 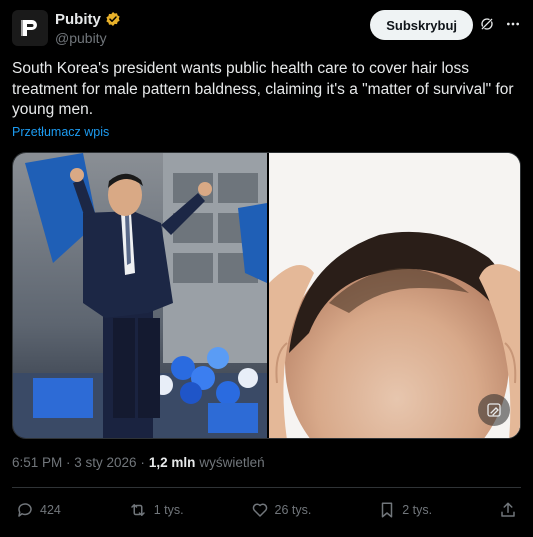 What do you see at coordinates (38, 510) in the screenshot?
I see `reply-button: 424` at bounding box center [38, 510].